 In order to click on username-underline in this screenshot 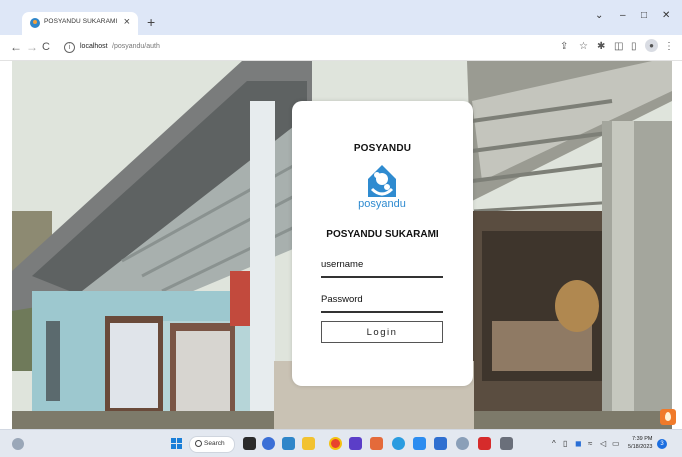, I will do `click(382, 277)`.